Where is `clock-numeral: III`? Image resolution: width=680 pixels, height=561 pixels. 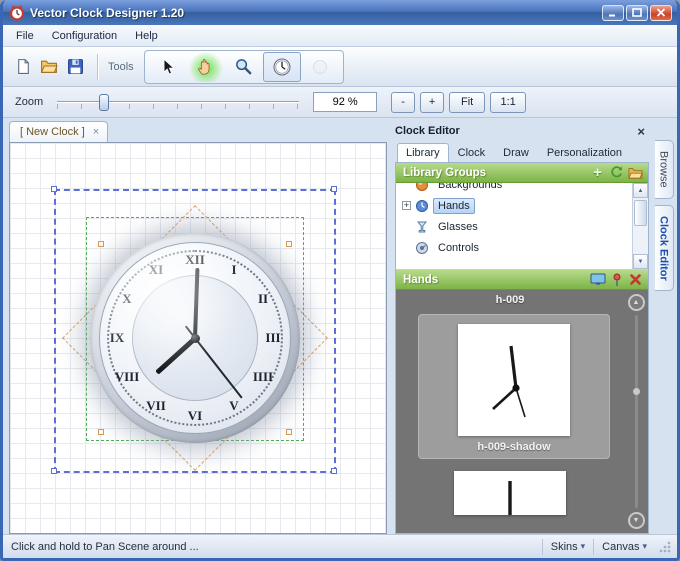
clock-numeral: III is located at coordinates (273, 337).